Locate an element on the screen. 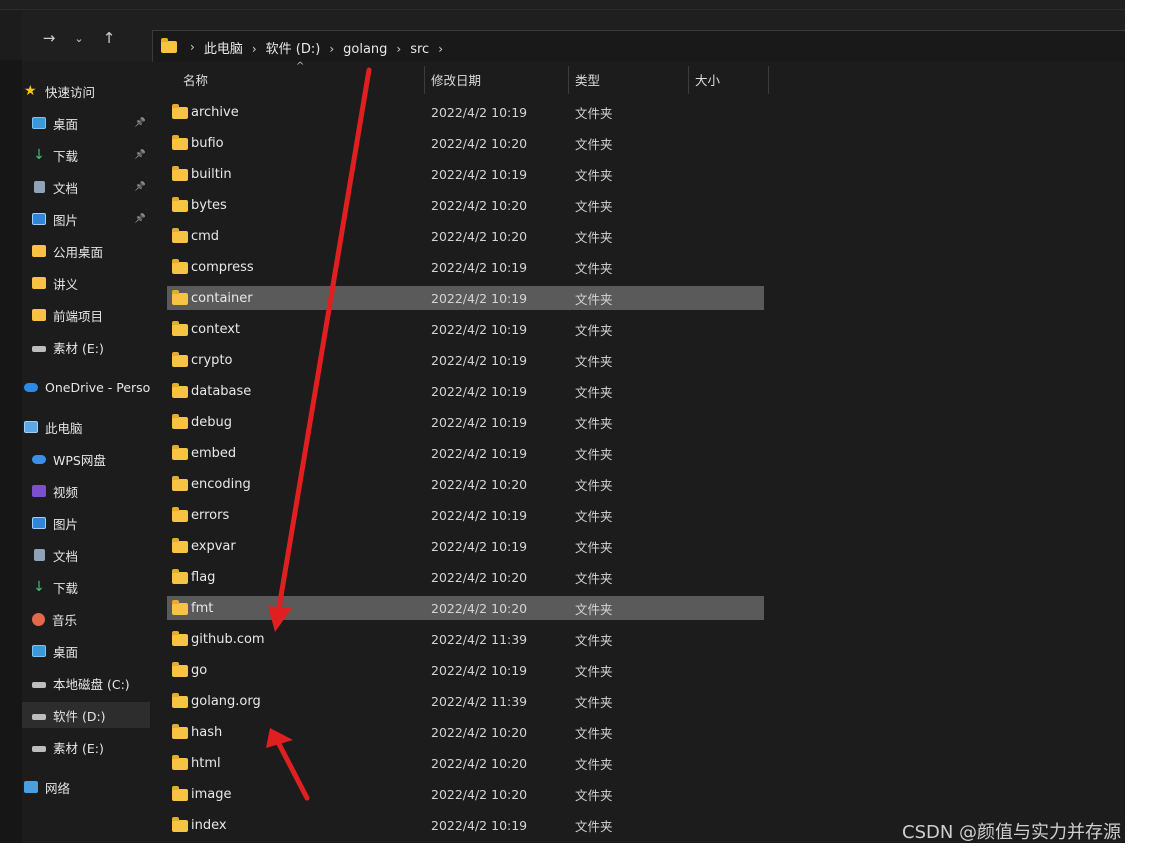 This screenshot has width=1150, height=850. file-row: bufio 2022/4/2 10:20 文件夹 is located at coordinates (465, 143).